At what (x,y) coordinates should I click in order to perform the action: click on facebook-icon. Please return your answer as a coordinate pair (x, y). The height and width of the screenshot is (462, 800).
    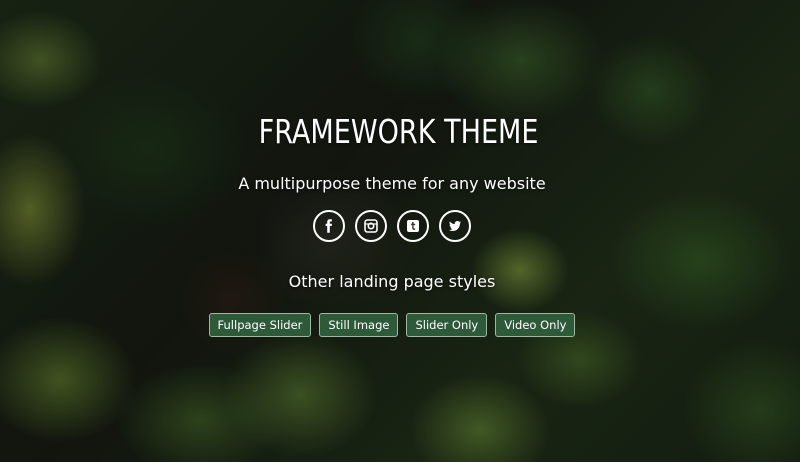
    Looking at the image, I should click on (328, 226).